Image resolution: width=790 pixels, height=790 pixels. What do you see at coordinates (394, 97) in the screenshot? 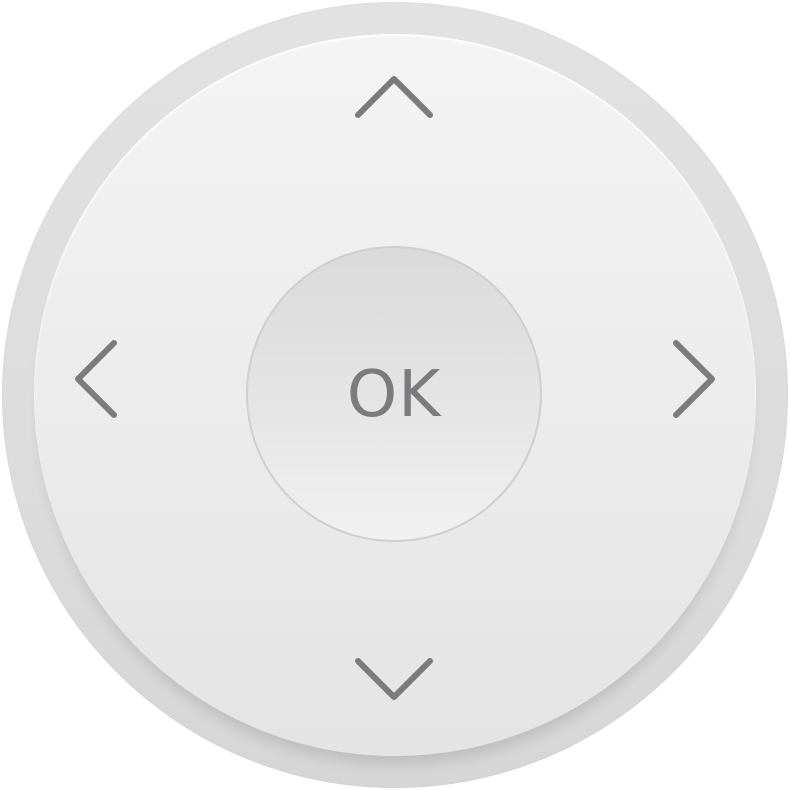
I see `chevron-up-icon` at bounding box center [394, 97].